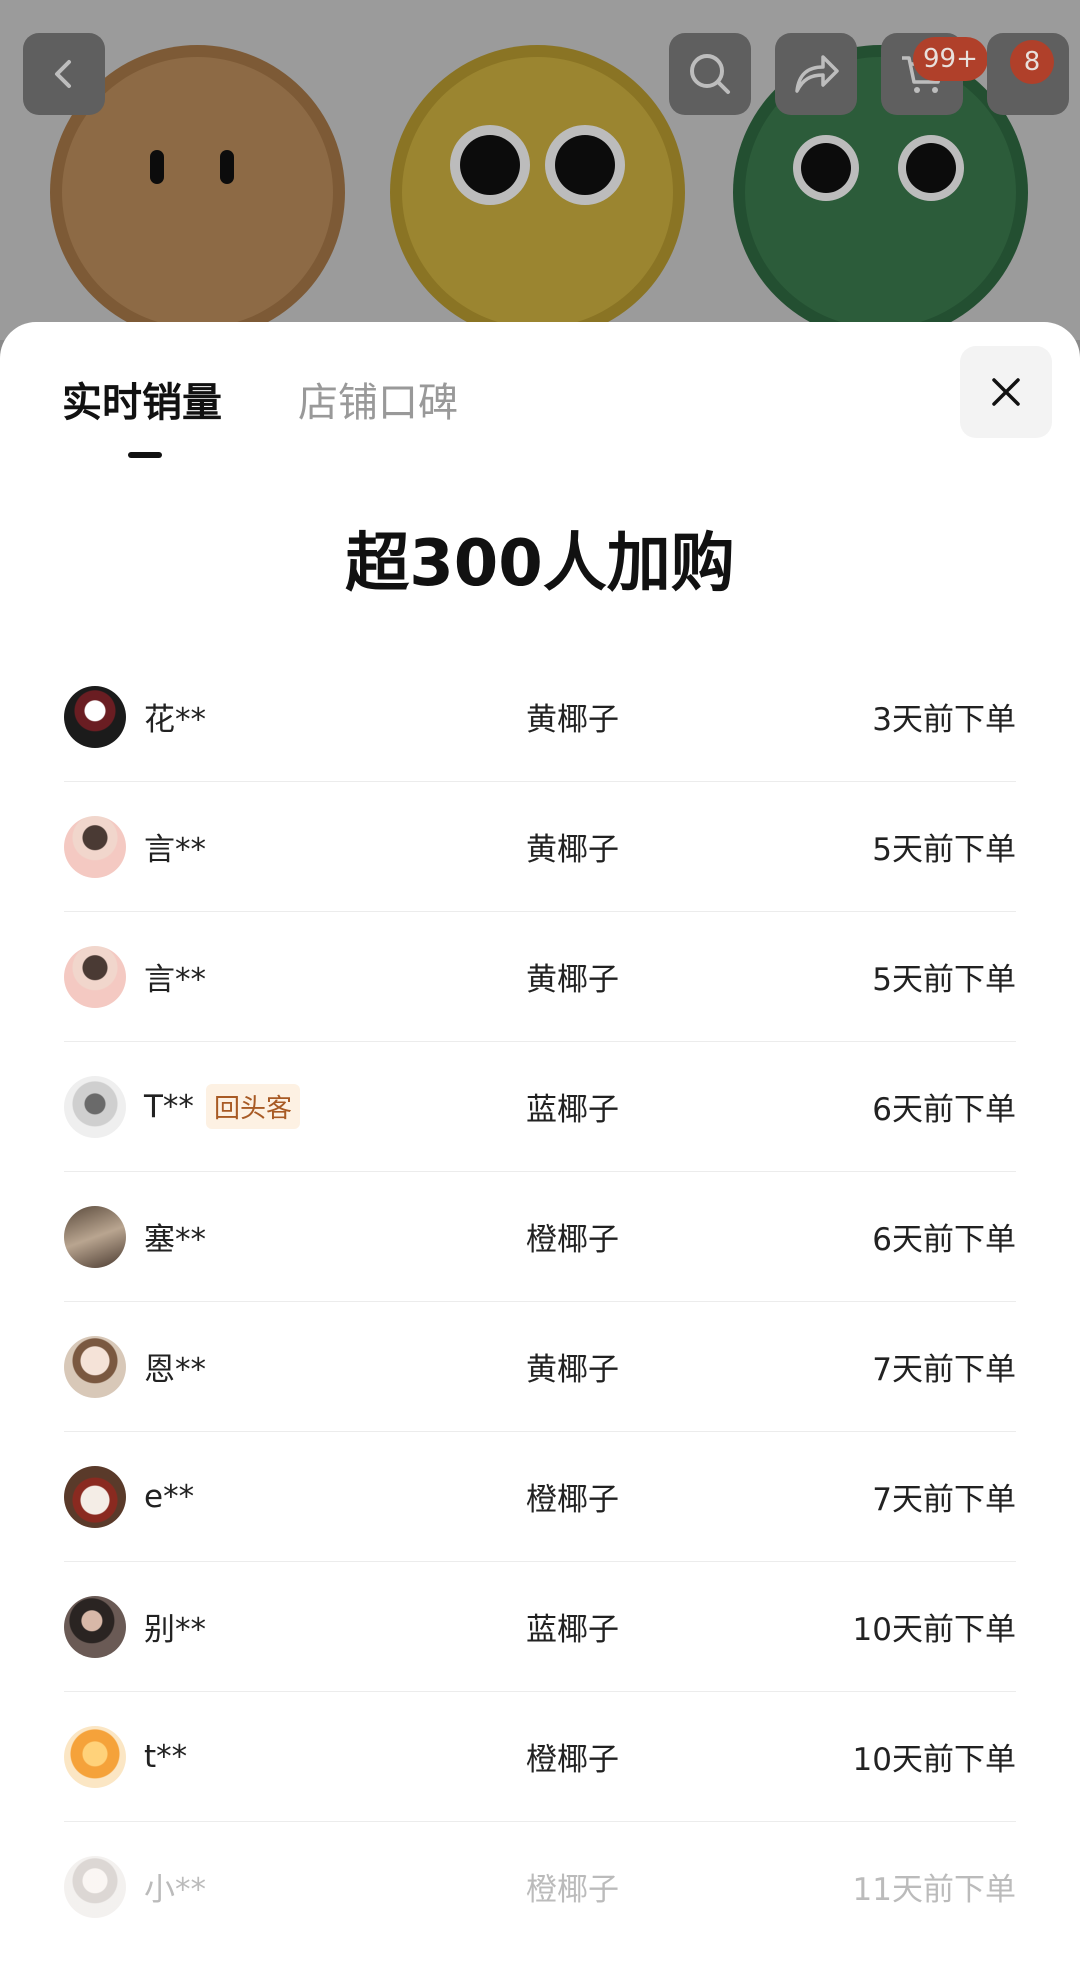 This screenshot has height=1979, width=1080. I want to click on tab-store-reputation: 店铺口碑, so click(378, 399).